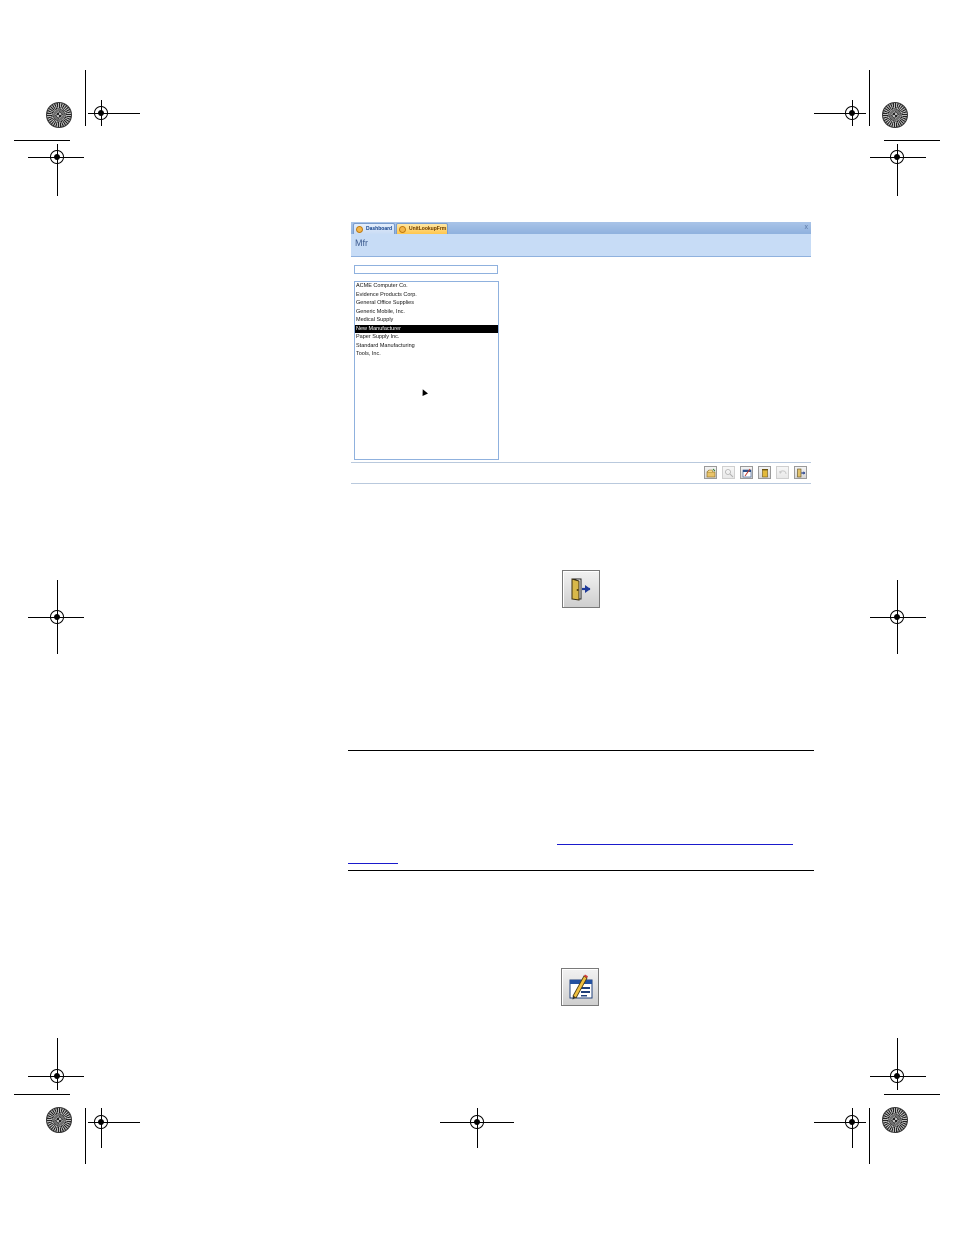 The width and height of the screenshot is (954, 1235). Describe the element at coordinates (426, 320) in the screenshot. I see `list-item: Medical Supply` at that location.